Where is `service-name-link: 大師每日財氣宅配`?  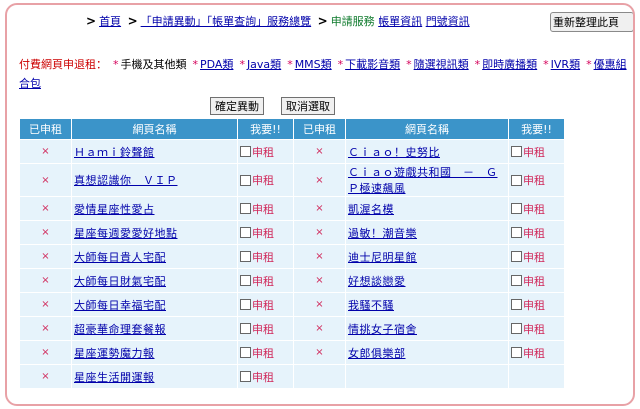
service-name-link: 大師每日財氣宅配 is located at coordinates (120, 281).